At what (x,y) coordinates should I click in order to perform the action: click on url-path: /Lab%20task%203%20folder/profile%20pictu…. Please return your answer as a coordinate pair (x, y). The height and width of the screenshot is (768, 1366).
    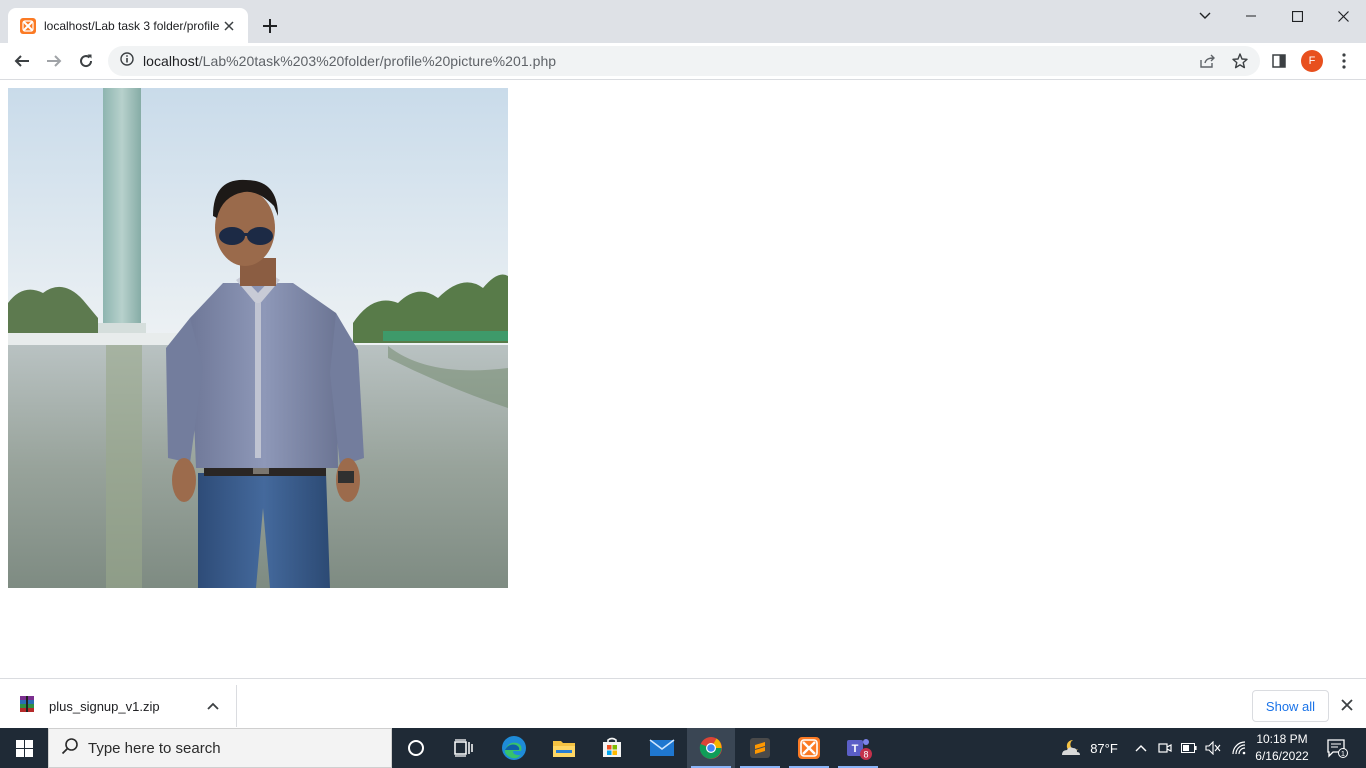
    Looking at the image, I should click on (377, 61).